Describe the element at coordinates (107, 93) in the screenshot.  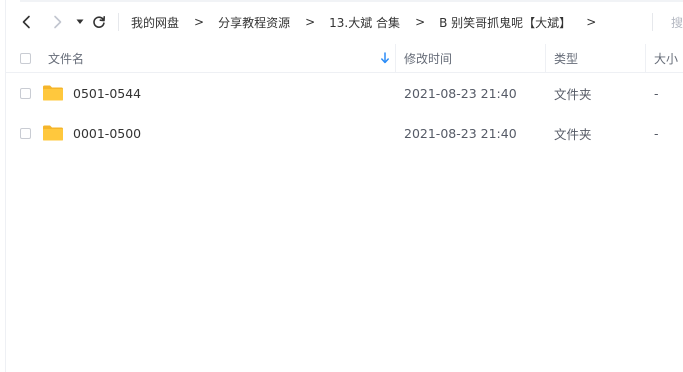
I see `file-name: 0501-0544` at that location.